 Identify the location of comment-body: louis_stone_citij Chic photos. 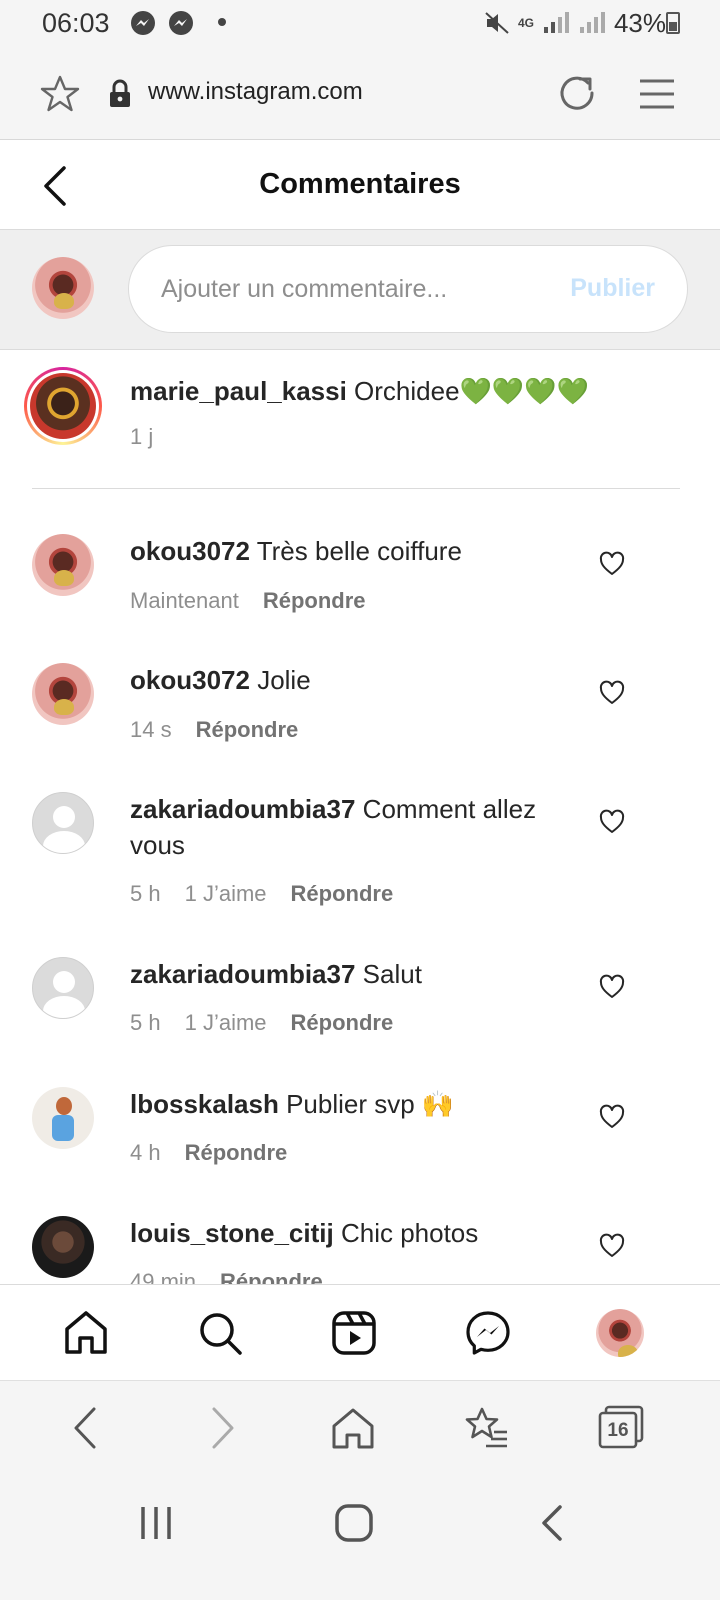
(350, 1233).